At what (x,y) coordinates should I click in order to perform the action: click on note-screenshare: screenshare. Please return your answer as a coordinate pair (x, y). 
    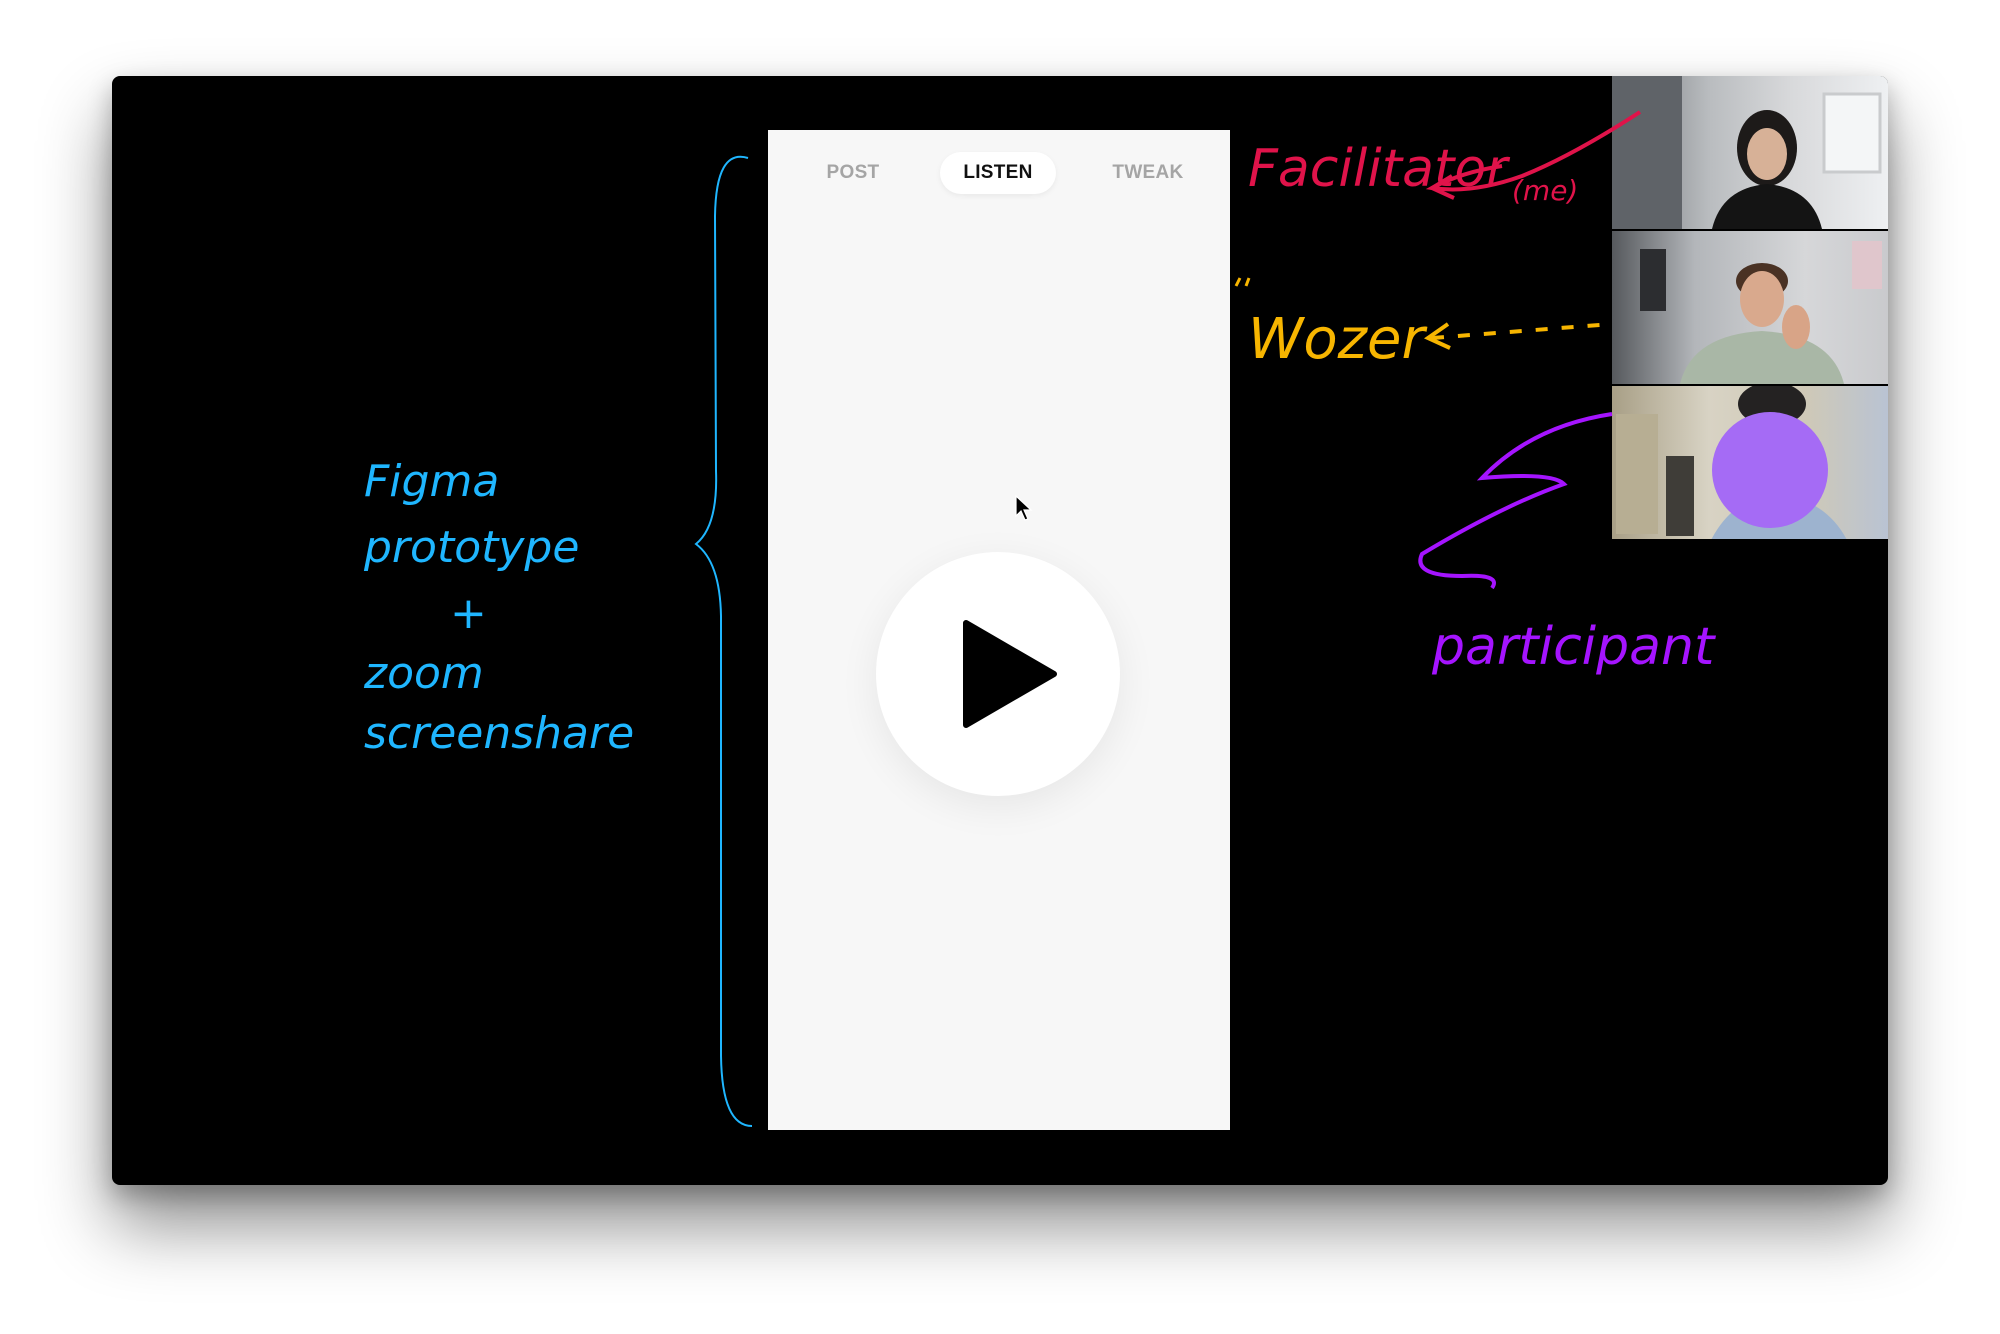
    Looking at the image, I should click on (499, 733).